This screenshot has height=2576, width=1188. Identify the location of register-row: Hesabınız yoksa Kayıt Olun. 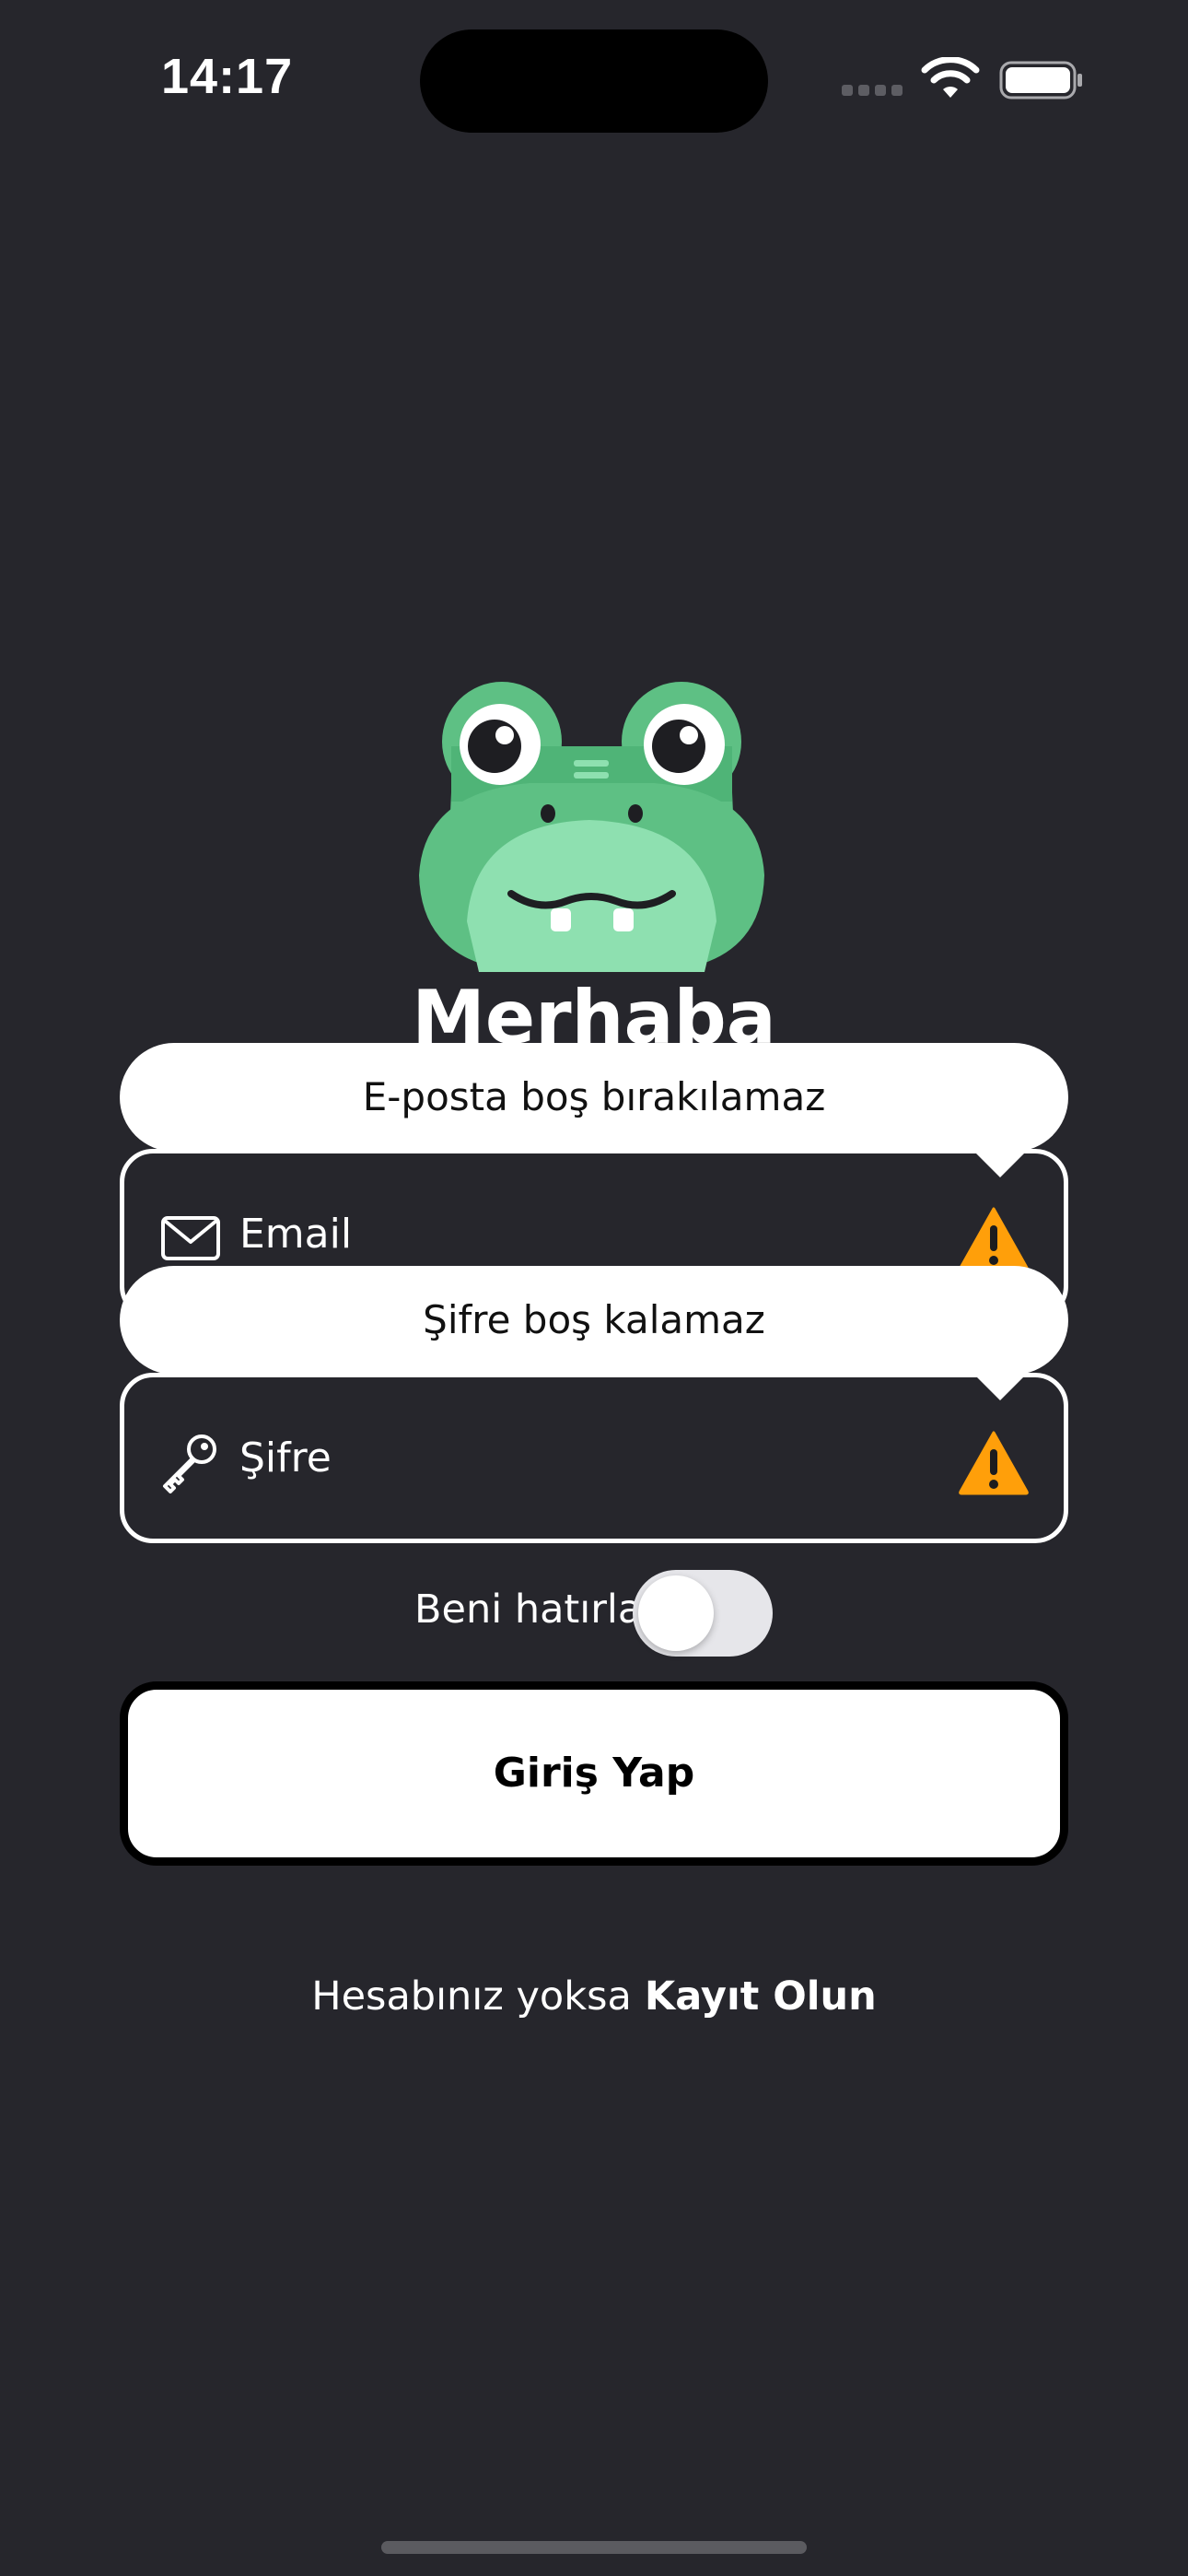
(594, 1996).